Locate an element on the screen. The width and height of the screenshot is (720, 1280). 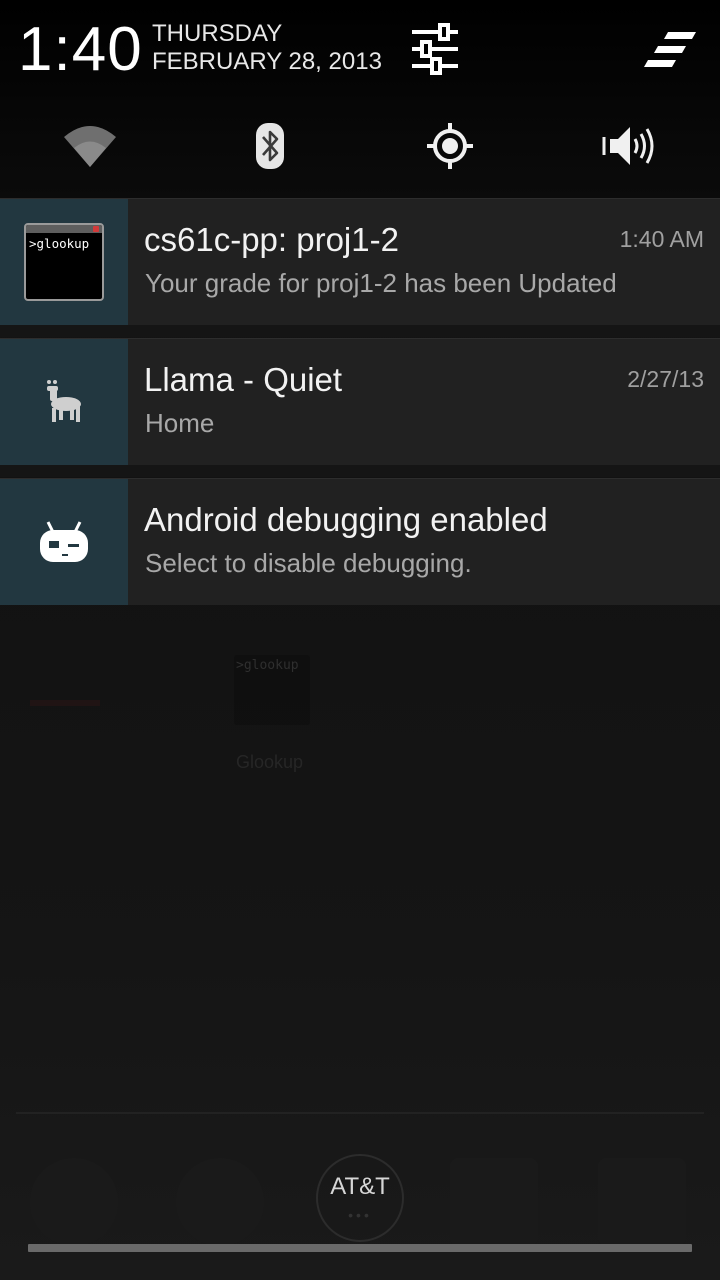
wifi-icon is located at coordinates (90, 146).